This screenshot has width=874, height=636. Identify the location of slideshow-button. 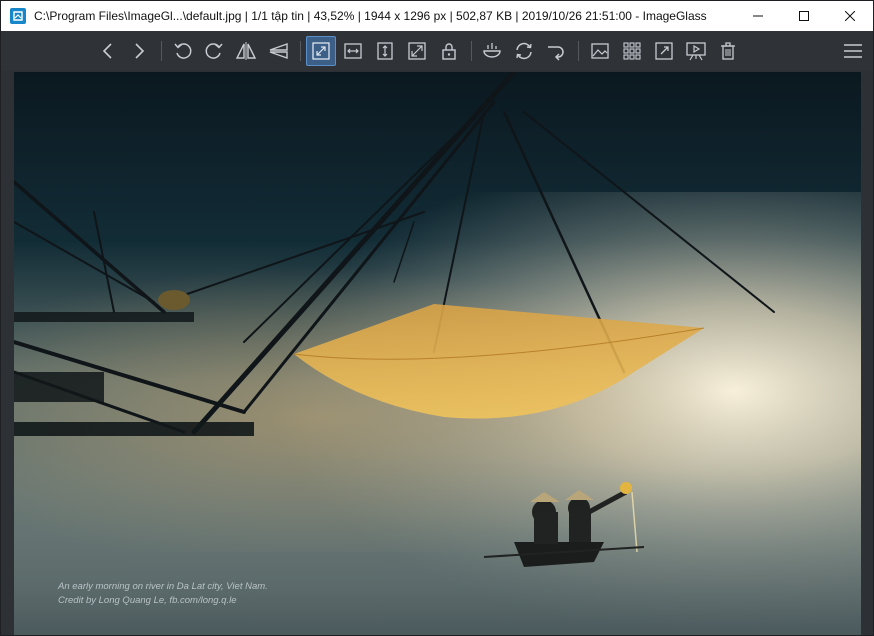
(696, 51).